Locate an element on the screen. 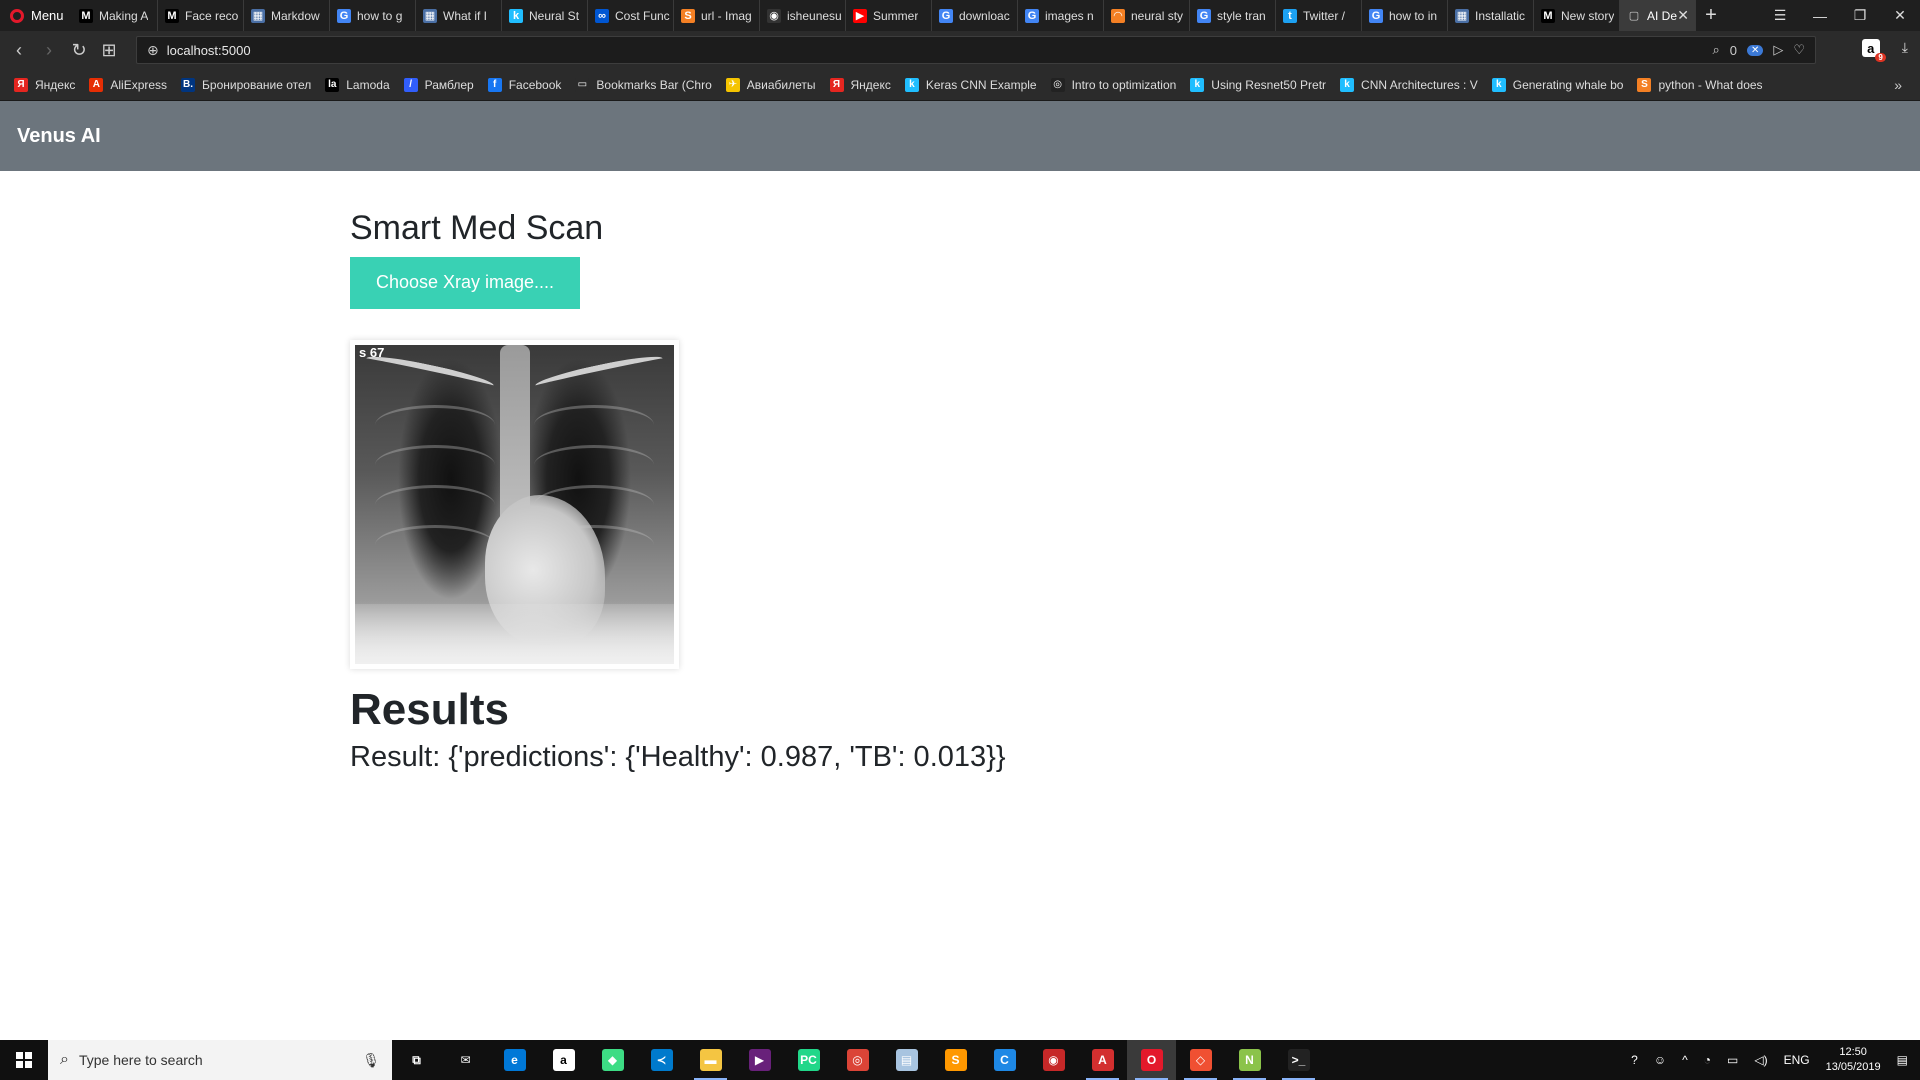 The height and width of the screenshot is (1080, 1920). language-indicator: ENG is located at coordinates (1797, 1060).